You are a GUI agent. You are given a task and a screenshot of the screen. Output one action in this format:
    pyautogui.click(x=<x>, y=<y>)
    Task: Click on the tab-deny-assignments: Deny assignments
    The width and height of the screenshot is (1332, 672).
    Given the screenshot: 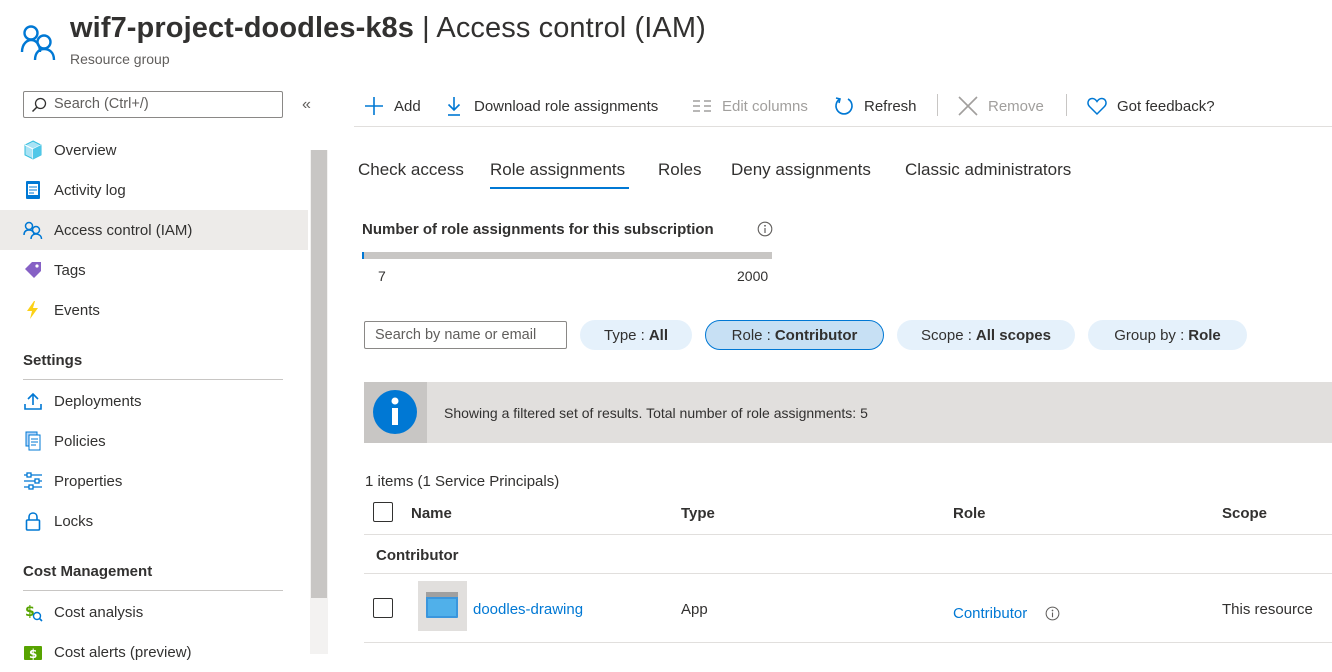 What is the action you would take?
    pyautogui.click(x=801, y=170)
    